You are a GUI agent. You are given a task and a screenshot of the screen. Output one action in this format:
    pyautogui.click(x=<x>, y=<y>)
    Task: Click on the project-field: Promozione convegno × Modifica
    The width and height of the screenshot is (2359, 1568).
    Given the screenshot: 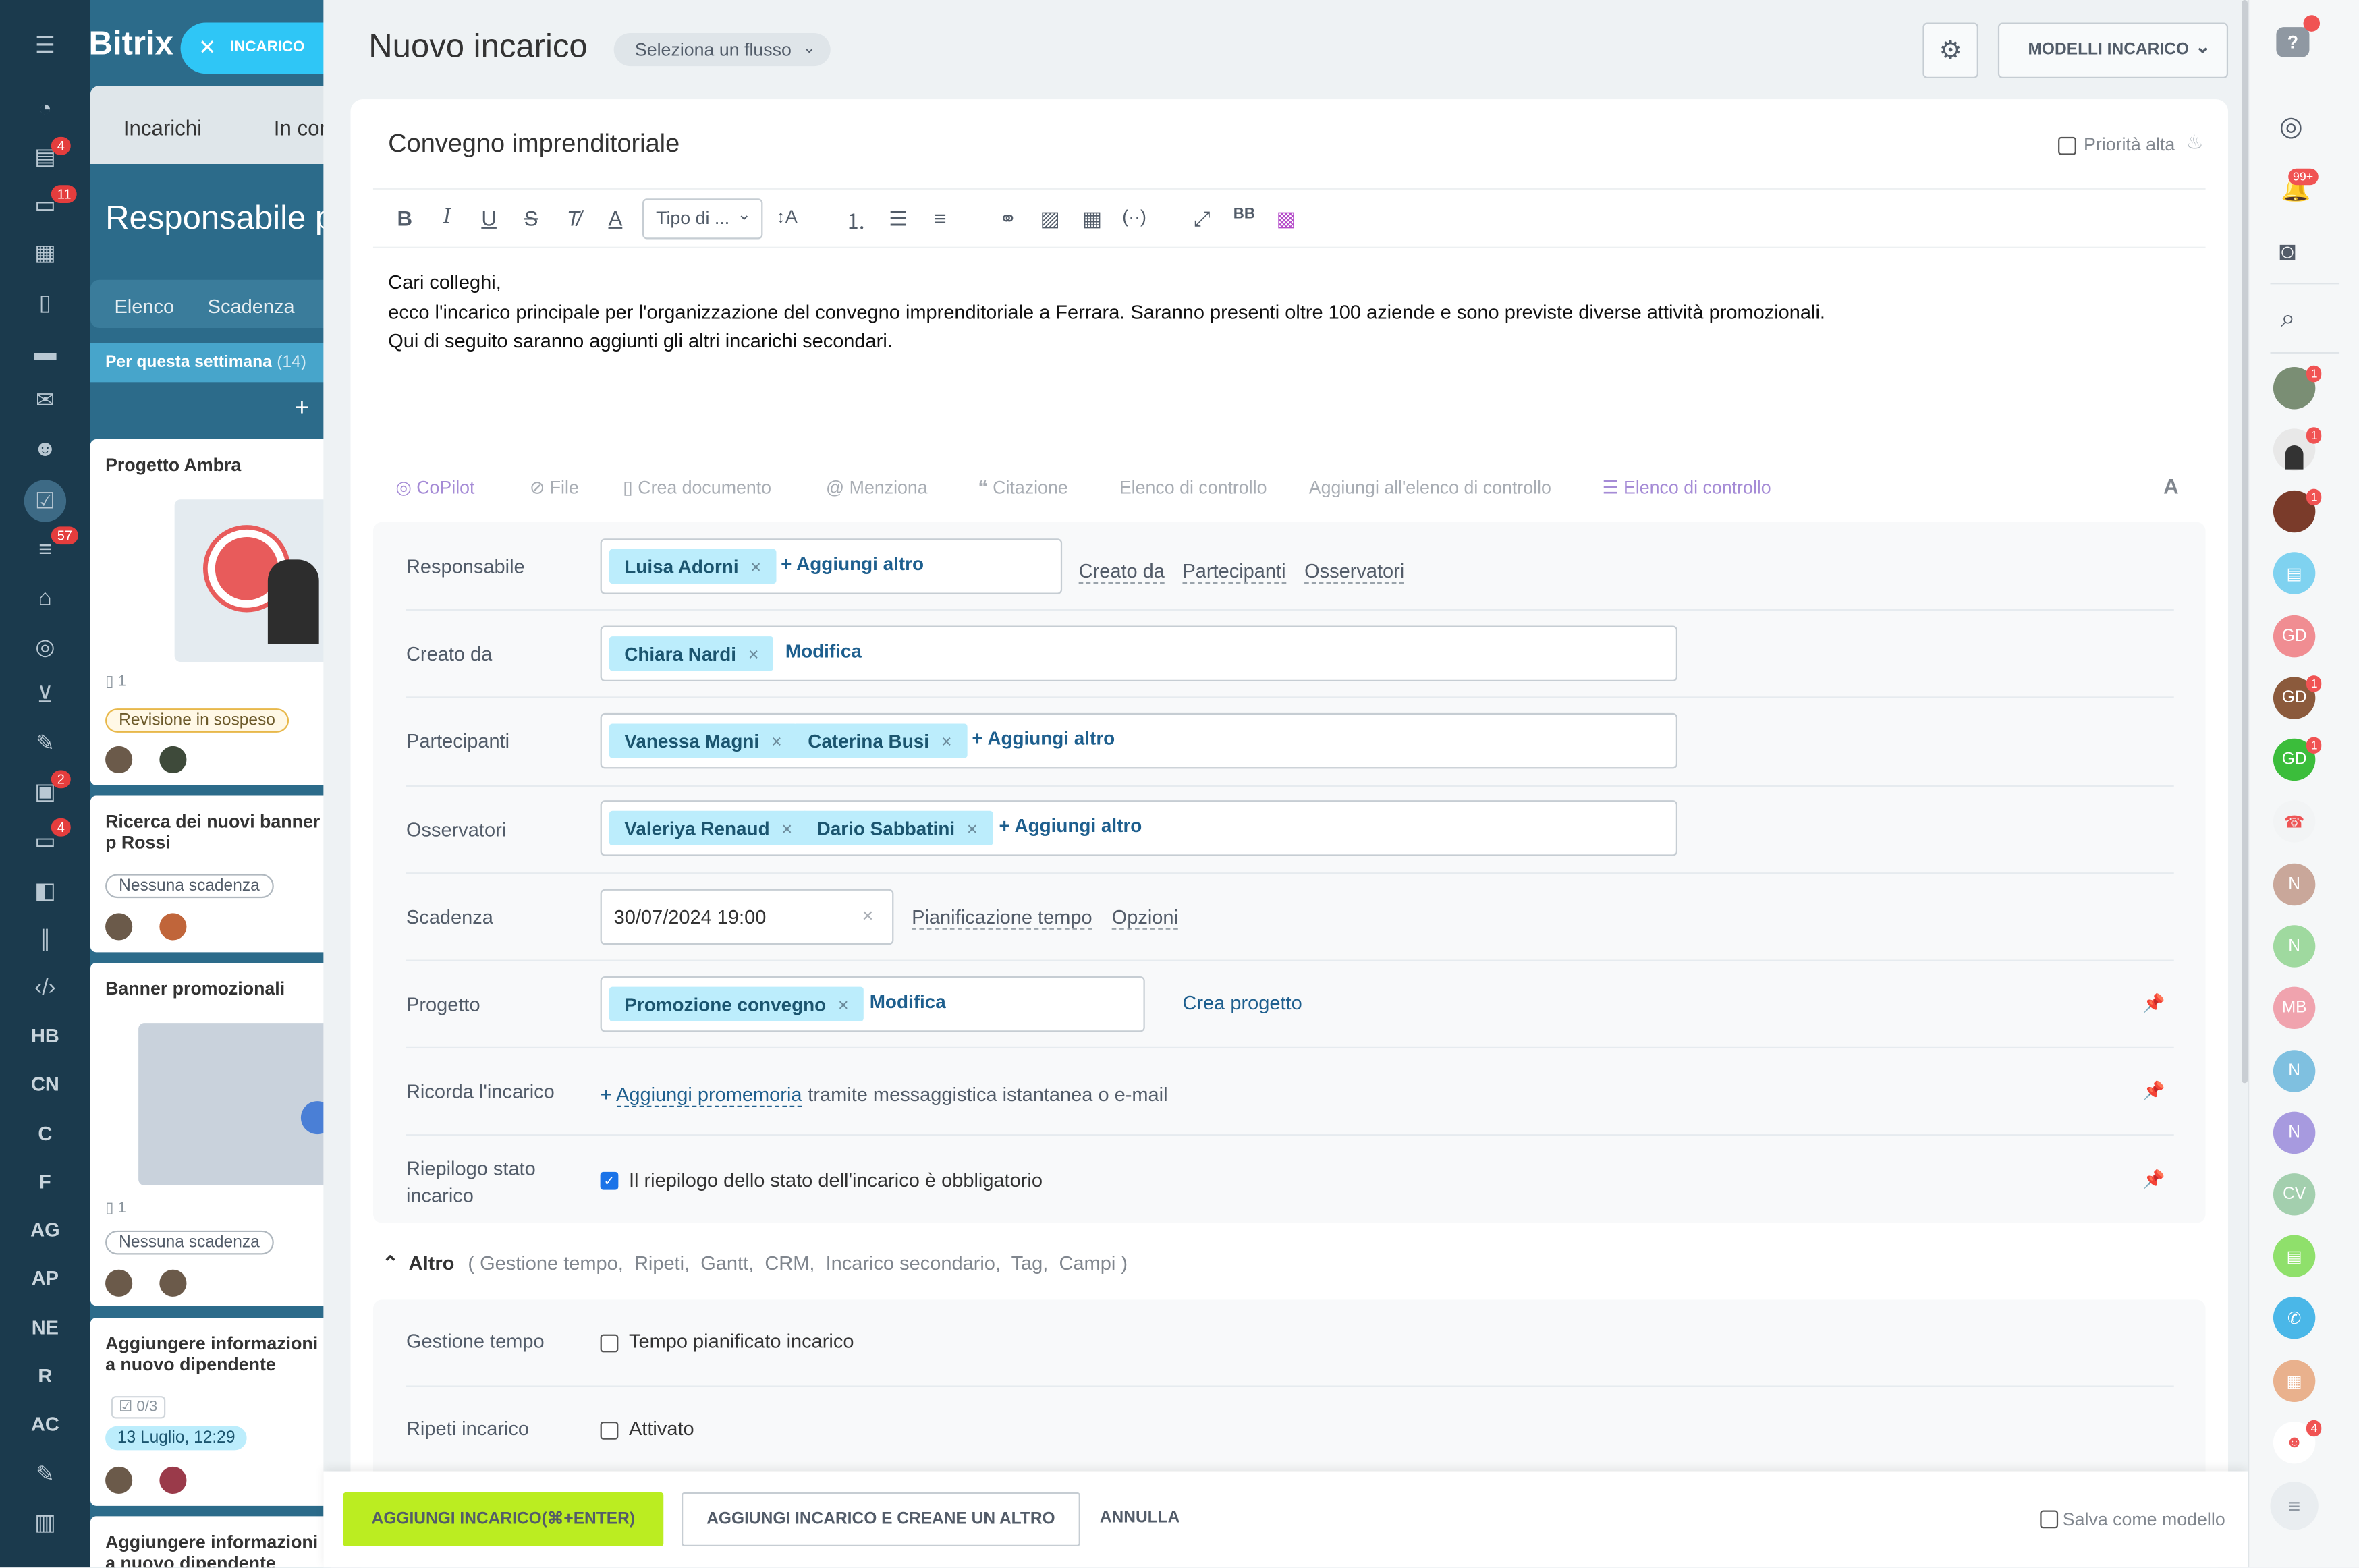 What is the action you would take?
    pyautogui.click(x=872, y=1004)
    